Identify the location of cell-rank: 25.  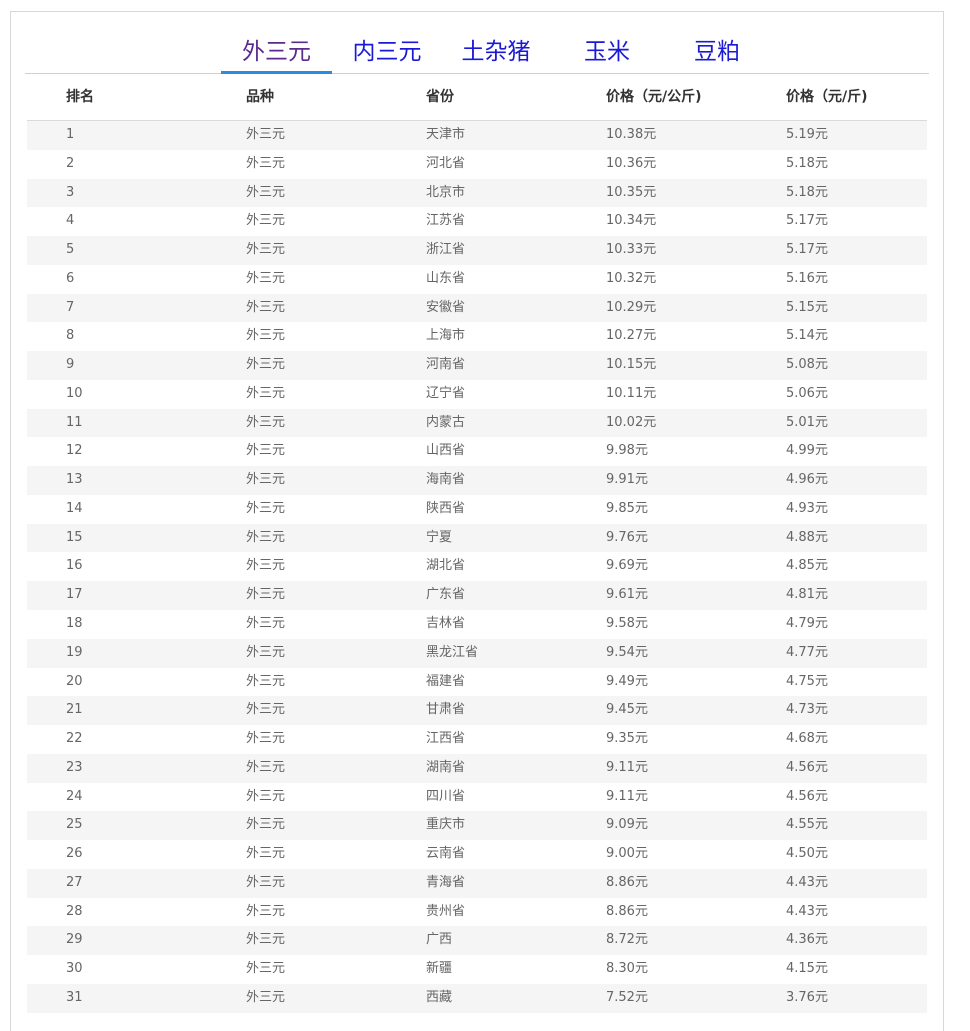
(74, 825).